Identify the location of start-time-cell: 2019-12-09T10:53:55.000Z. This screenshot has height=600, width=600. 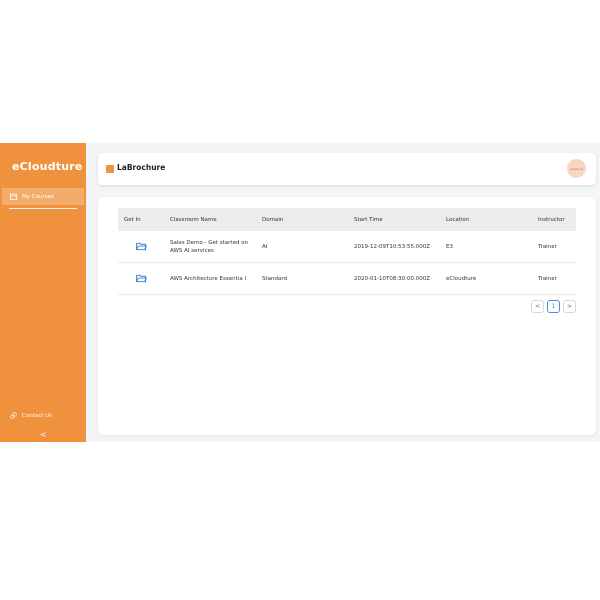
(392, 246).